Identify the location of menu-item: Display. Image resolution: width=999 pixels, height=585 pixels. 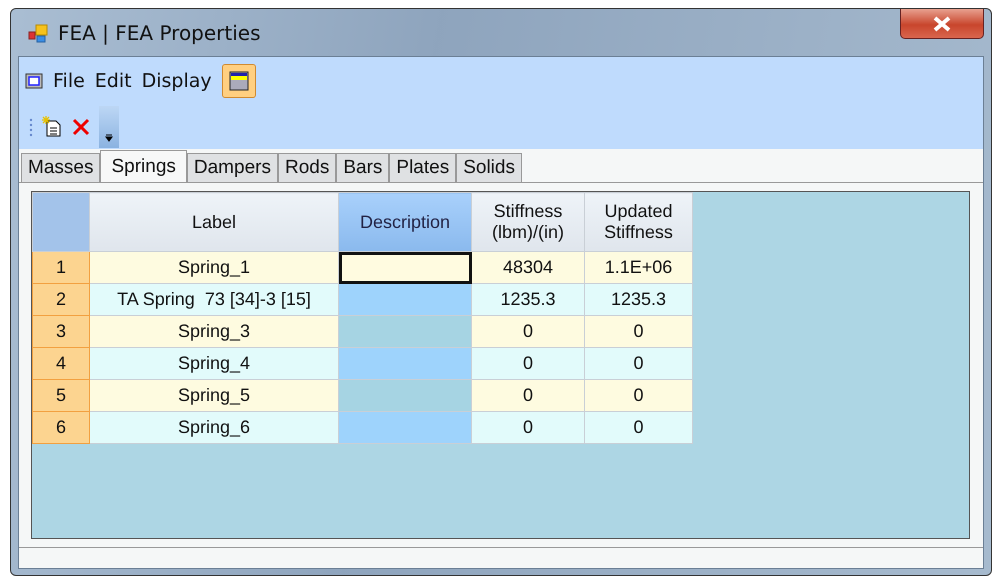
(177, 81).